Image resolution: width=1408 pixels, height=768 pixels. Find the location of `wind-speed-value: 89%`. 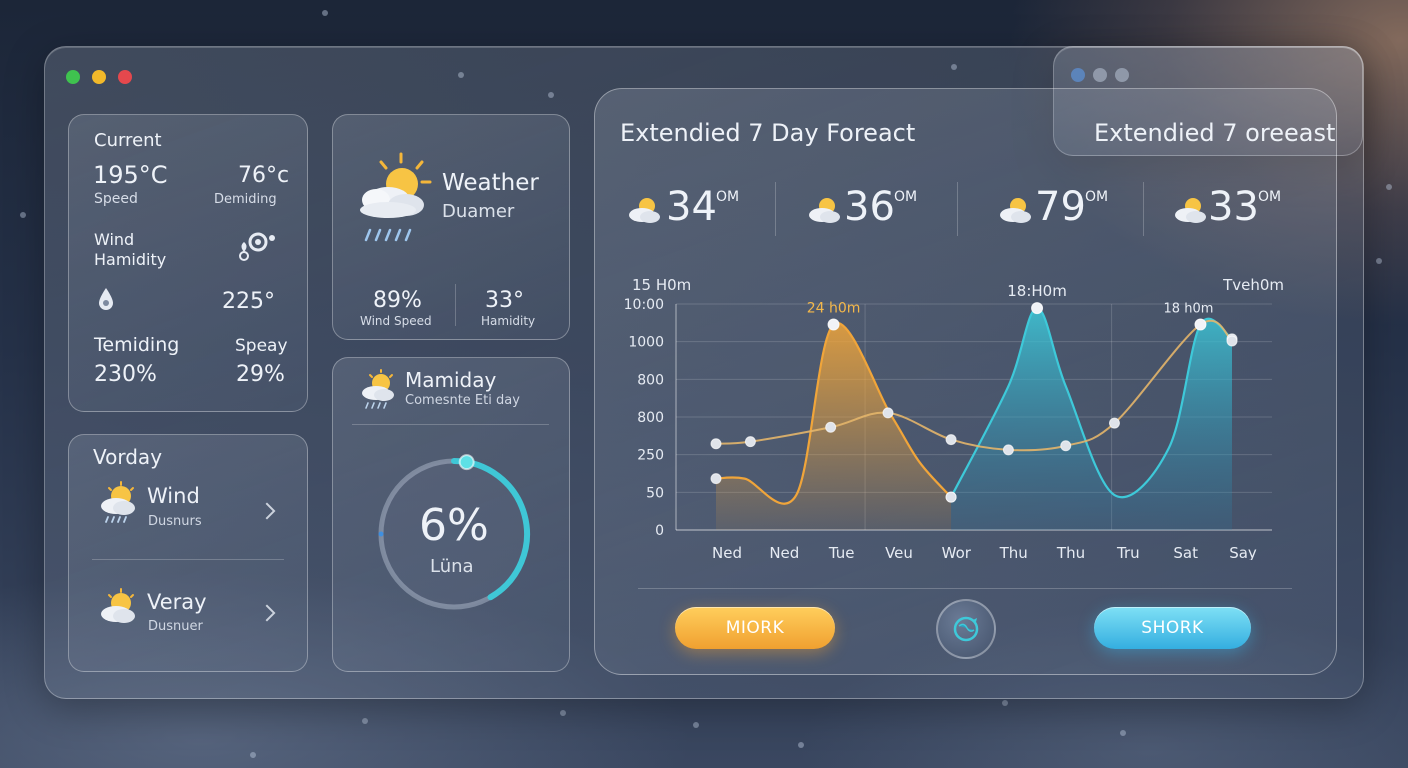

wind-speed-value: 89% is located at coordinates (397, 300).